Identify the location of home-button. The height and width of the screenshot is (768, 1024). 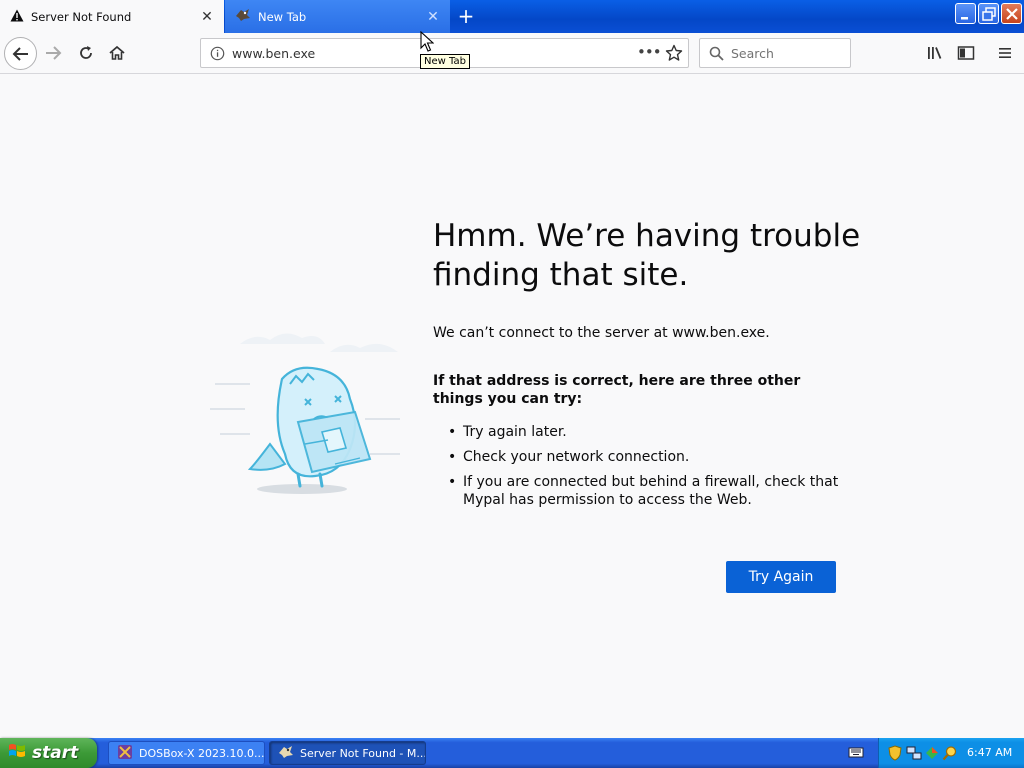
(117, 53).